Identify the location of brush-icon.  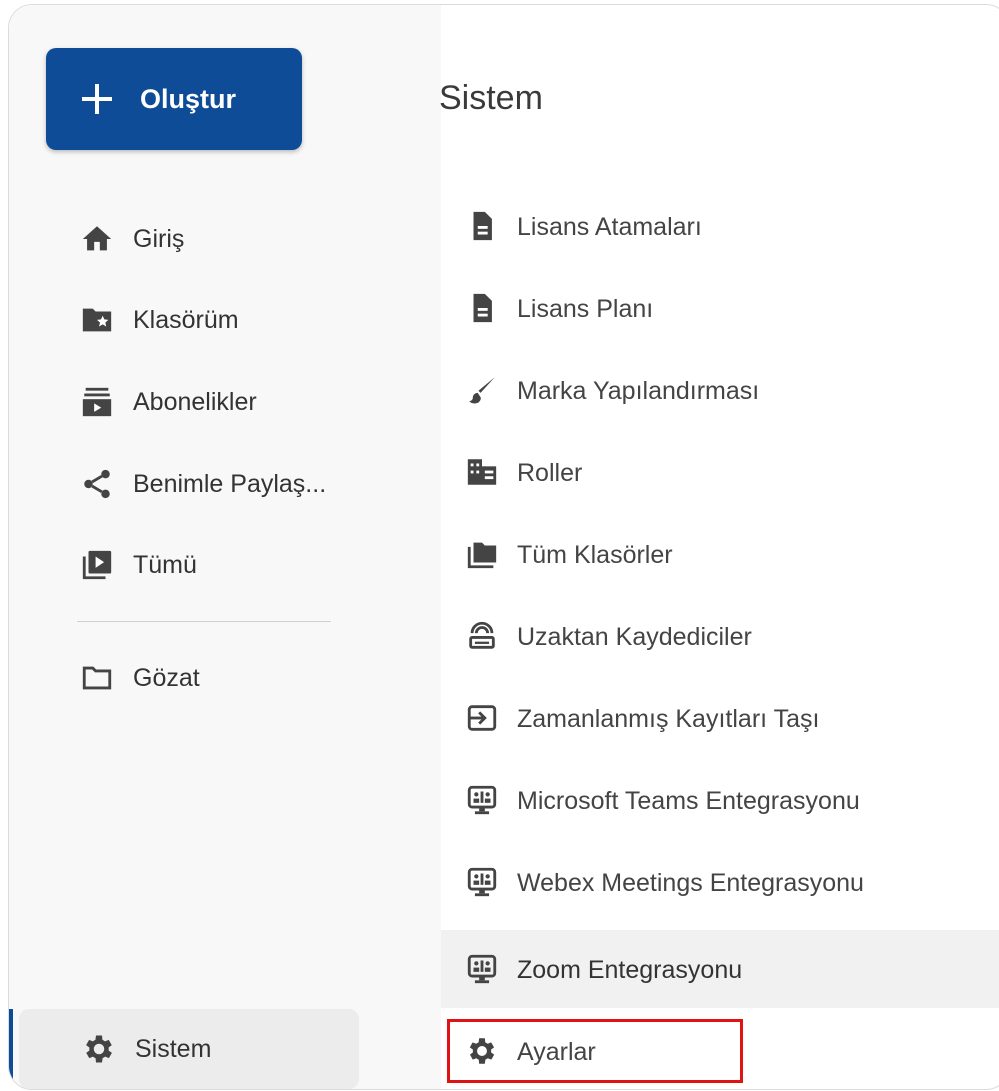
(482, 390).